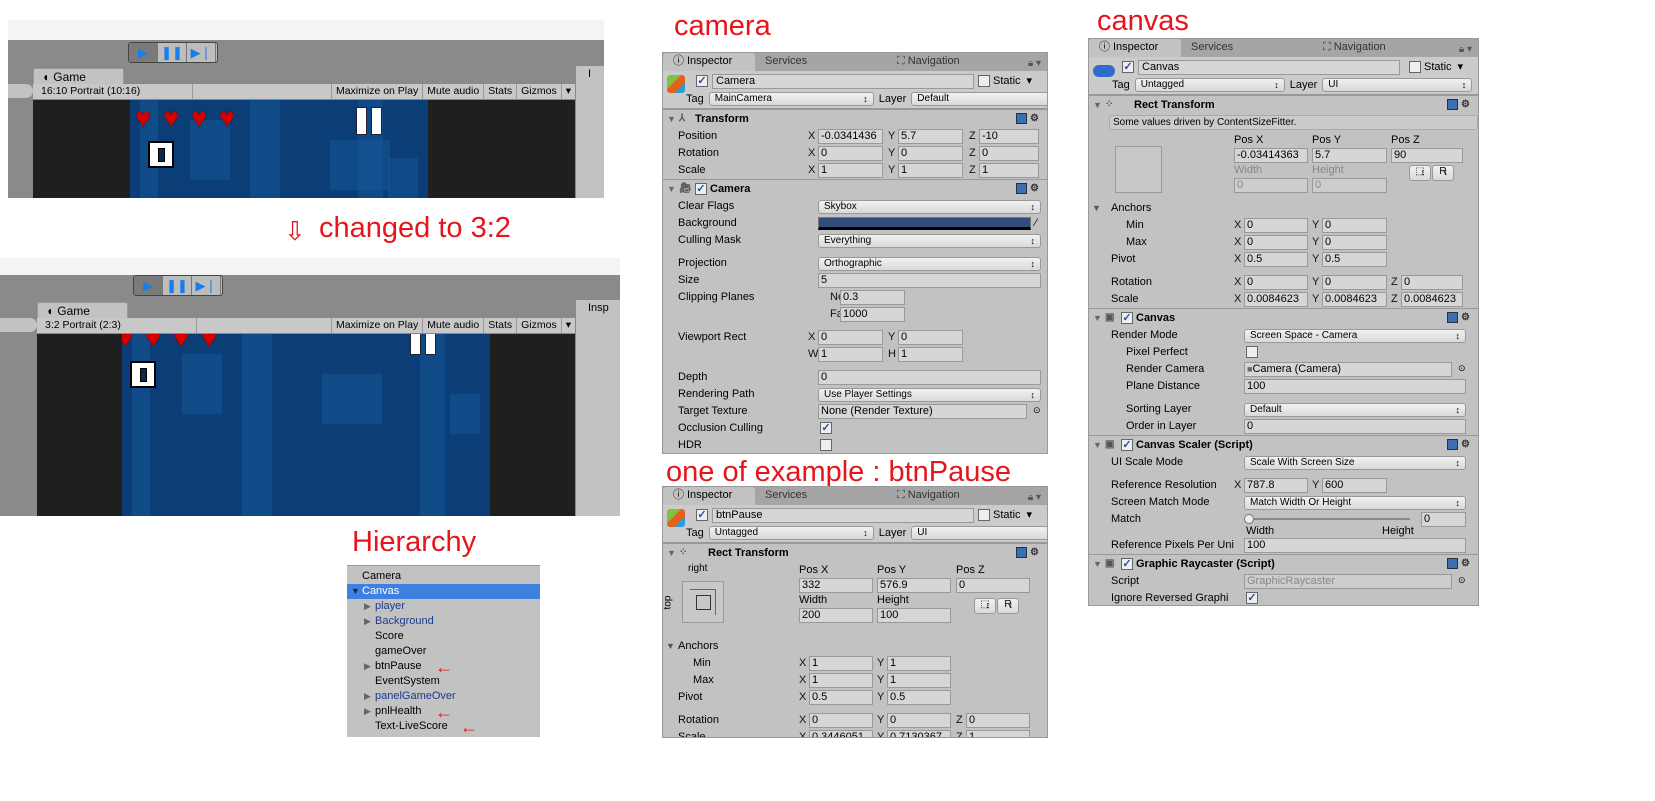  What do you see at coordinates (703, 602) in the screenshot?
I see `anchor-preset-button` at bounding box center [703, 602].